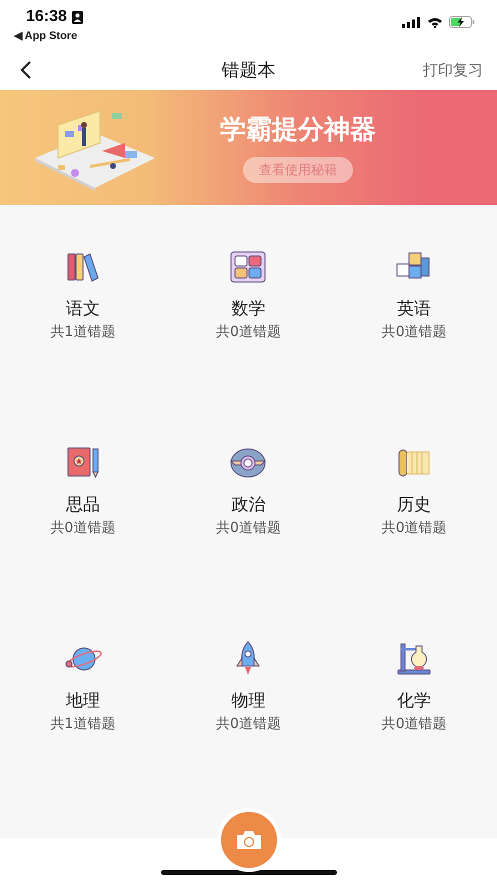 This screenshot has height=883, width=497. What do you see at coordinates (248, 840) in the screenshot?
I see `camera-icon` at bounding box center [248, 840].